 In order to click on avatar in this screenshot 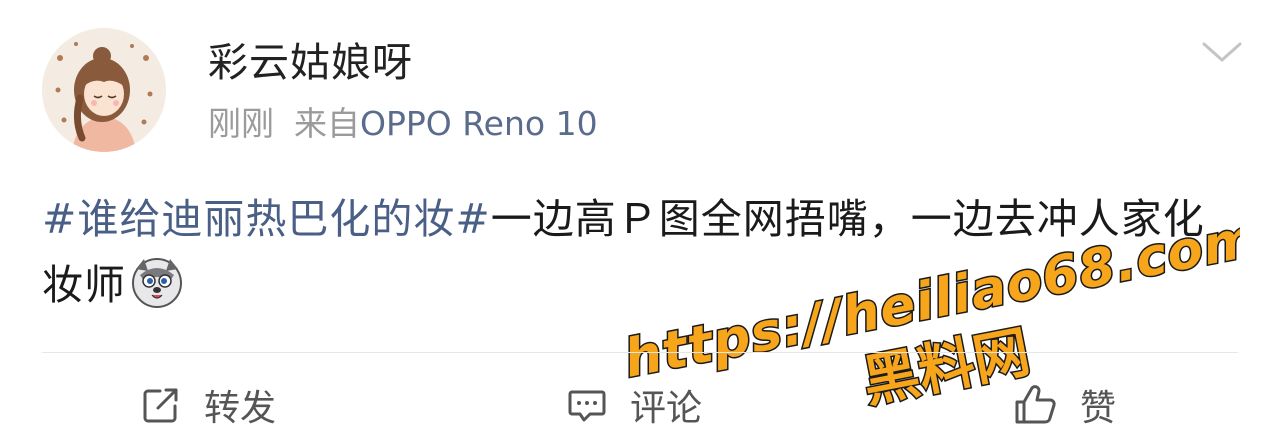, I will do `click(104, 90)`.